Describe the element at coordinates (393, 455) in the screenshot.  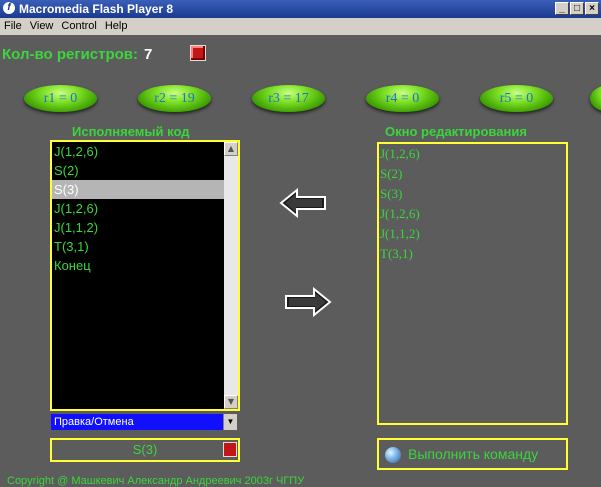
I see `blue-ball-icon` at that location.